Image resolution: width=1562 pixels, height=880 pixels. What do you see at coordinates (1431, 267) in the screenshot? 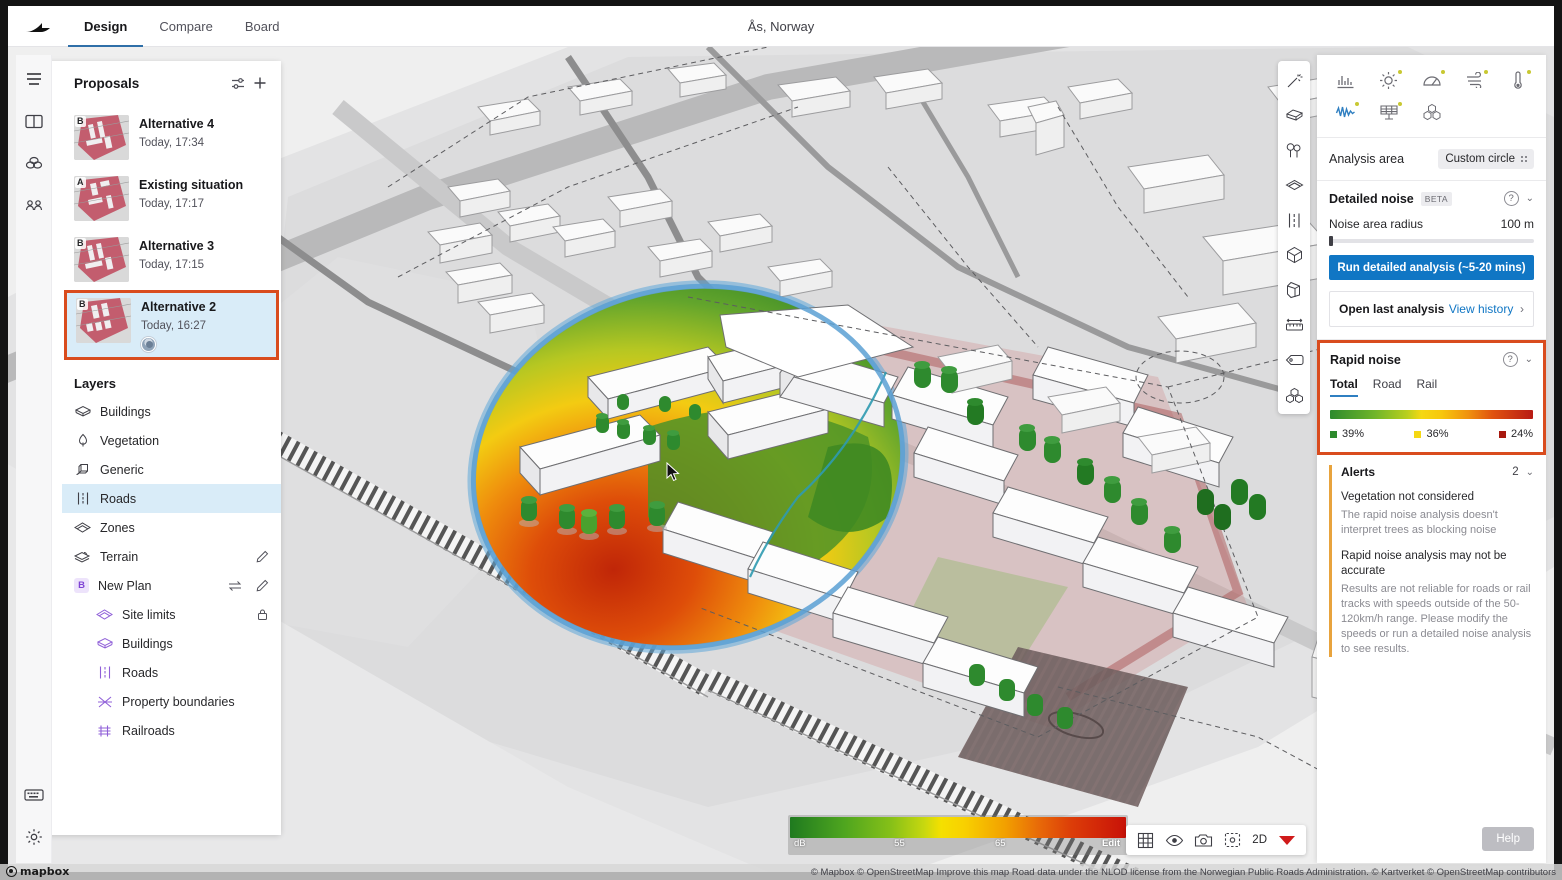
I see `run-detailed-analysis-button: Run detailed analysis (~5-20 mins)` at bounding box center [1431, 267].